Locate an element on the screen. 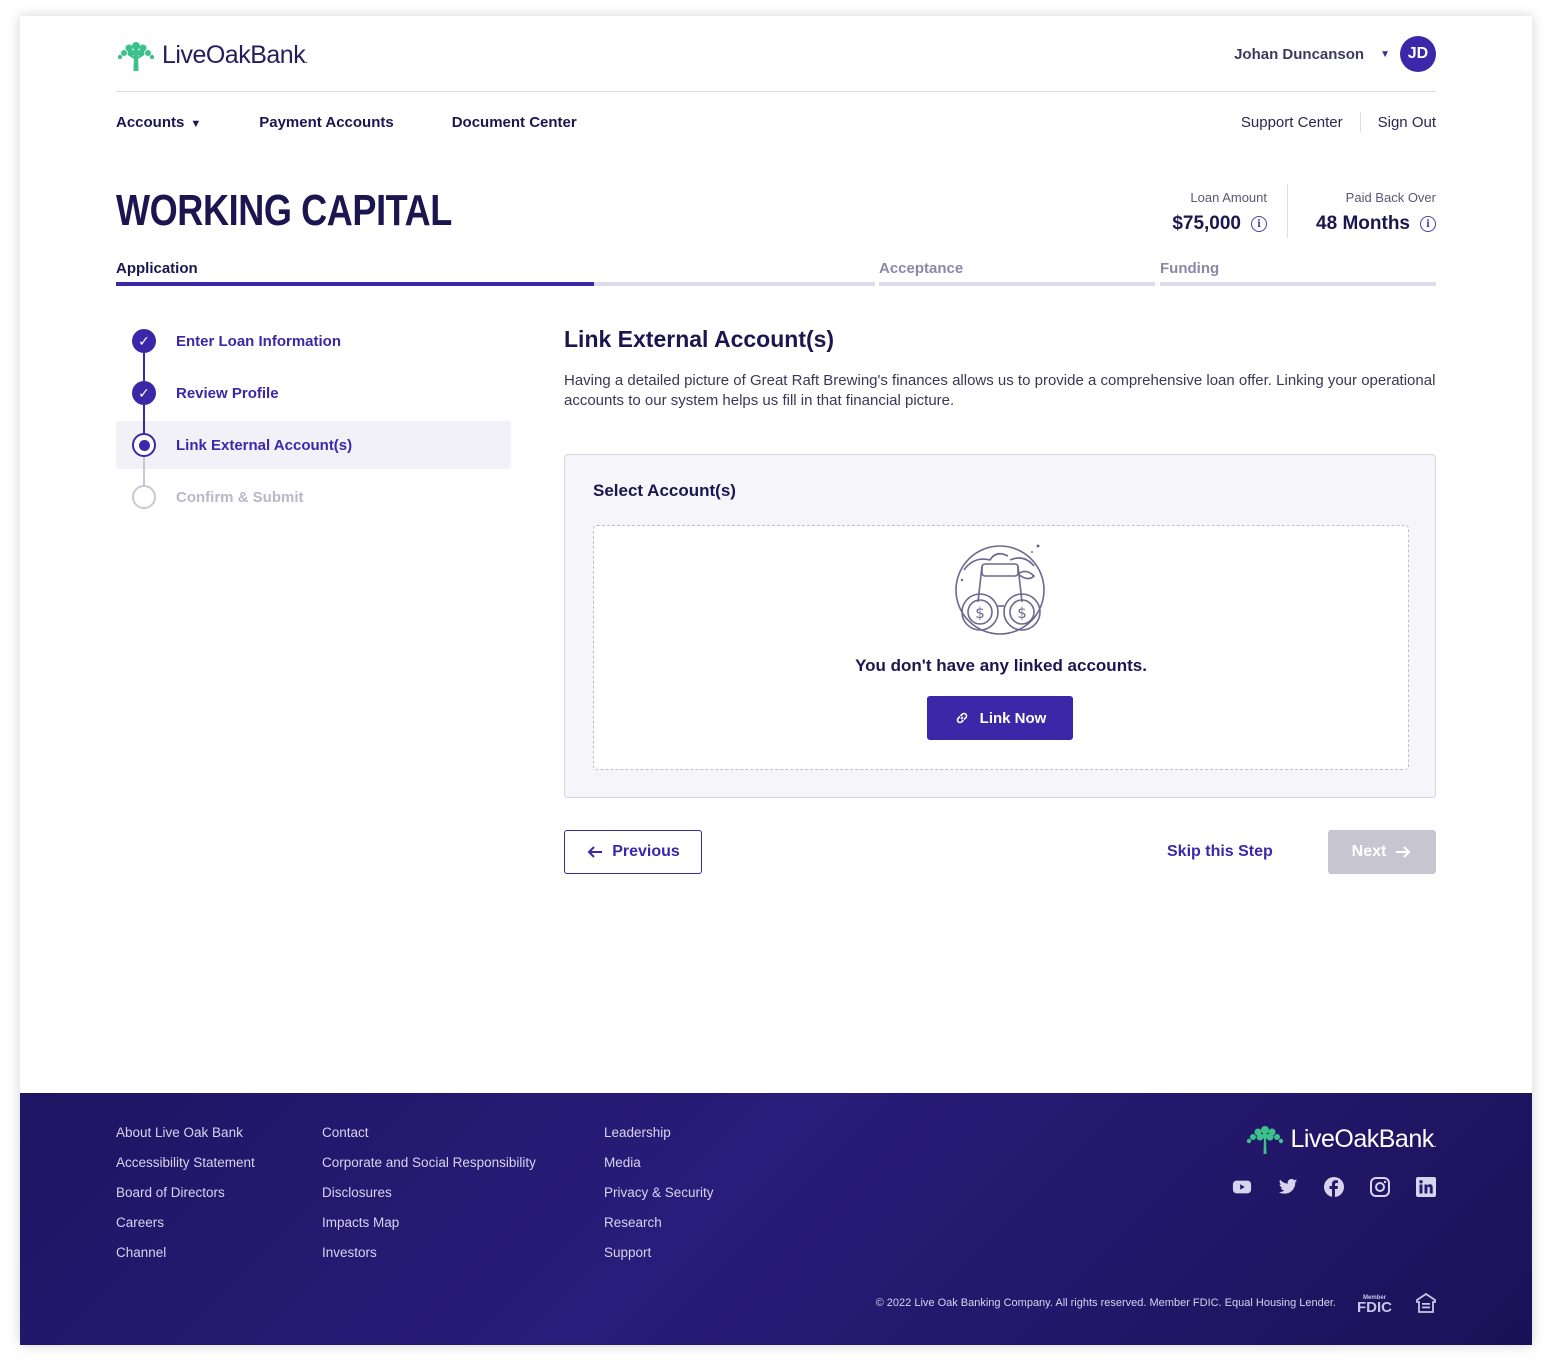 The width and height of the screenshot is (1552, 1369). footer-link: Impacts Map is located at coordinates (429, 1230).